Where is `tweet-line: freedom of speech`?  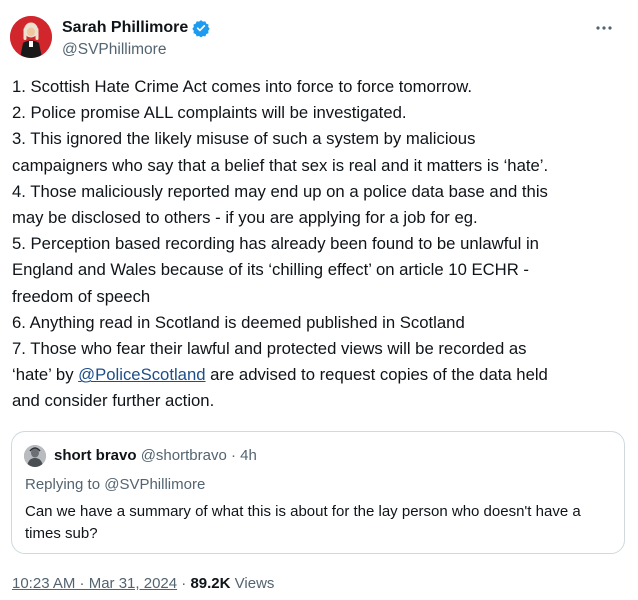 tweet-line: freedom of speech is located at coordinates (81, 296).